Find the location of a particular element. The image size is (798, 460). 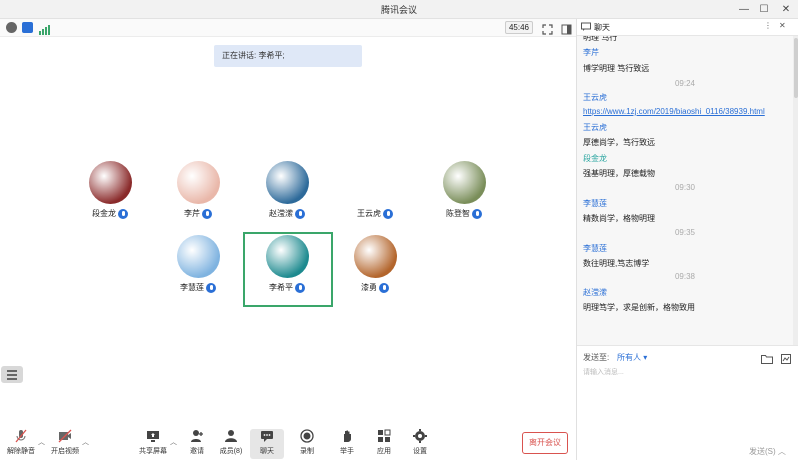

minimize-icon: — is located at coordinates (744, 9).